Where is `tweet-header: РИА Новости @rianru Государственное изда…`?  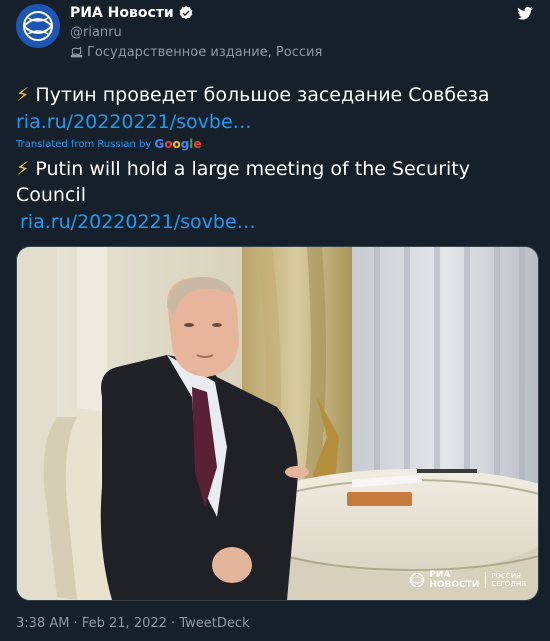
tweet-header: РИА Новости @rianru Государственное изда… is located at coordinates (276, 33).